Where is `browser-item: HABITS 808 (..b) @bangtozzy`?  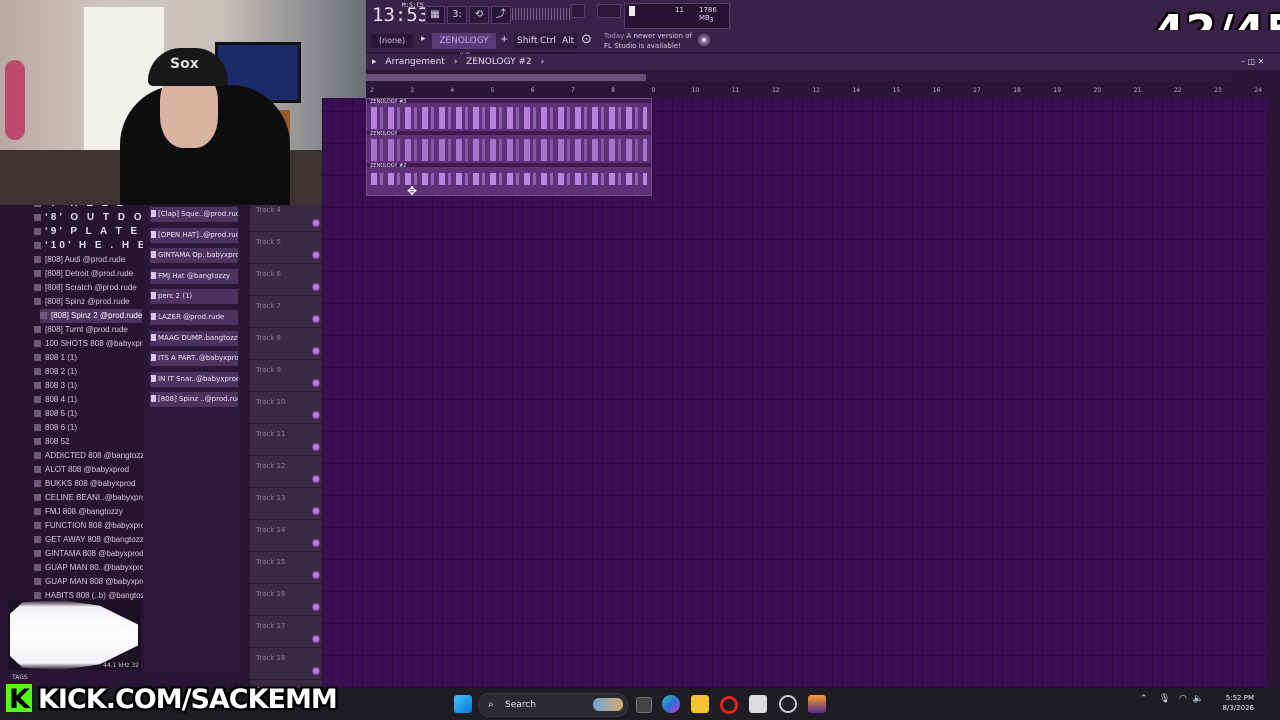
browser-item: HABITS 808 (..b) @bangtozzy is located at coordinates (88, 594).